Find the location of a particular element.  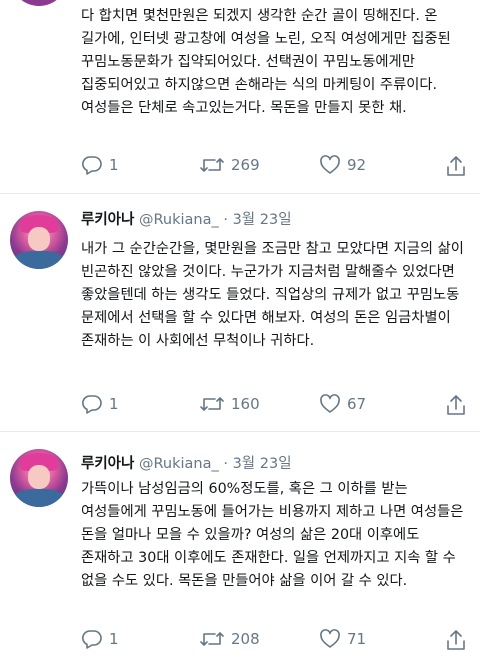

like-button: 67 is located at coordinates (342, 404).